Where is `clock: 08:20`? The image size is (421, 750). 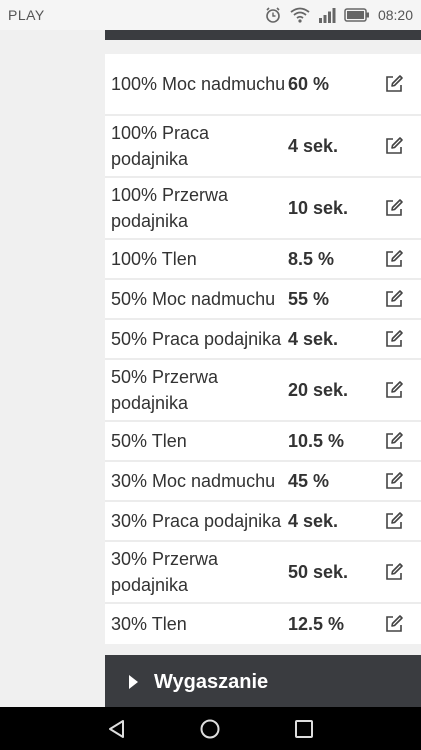
clock: 08:20 is located at coordinates (395, 15).